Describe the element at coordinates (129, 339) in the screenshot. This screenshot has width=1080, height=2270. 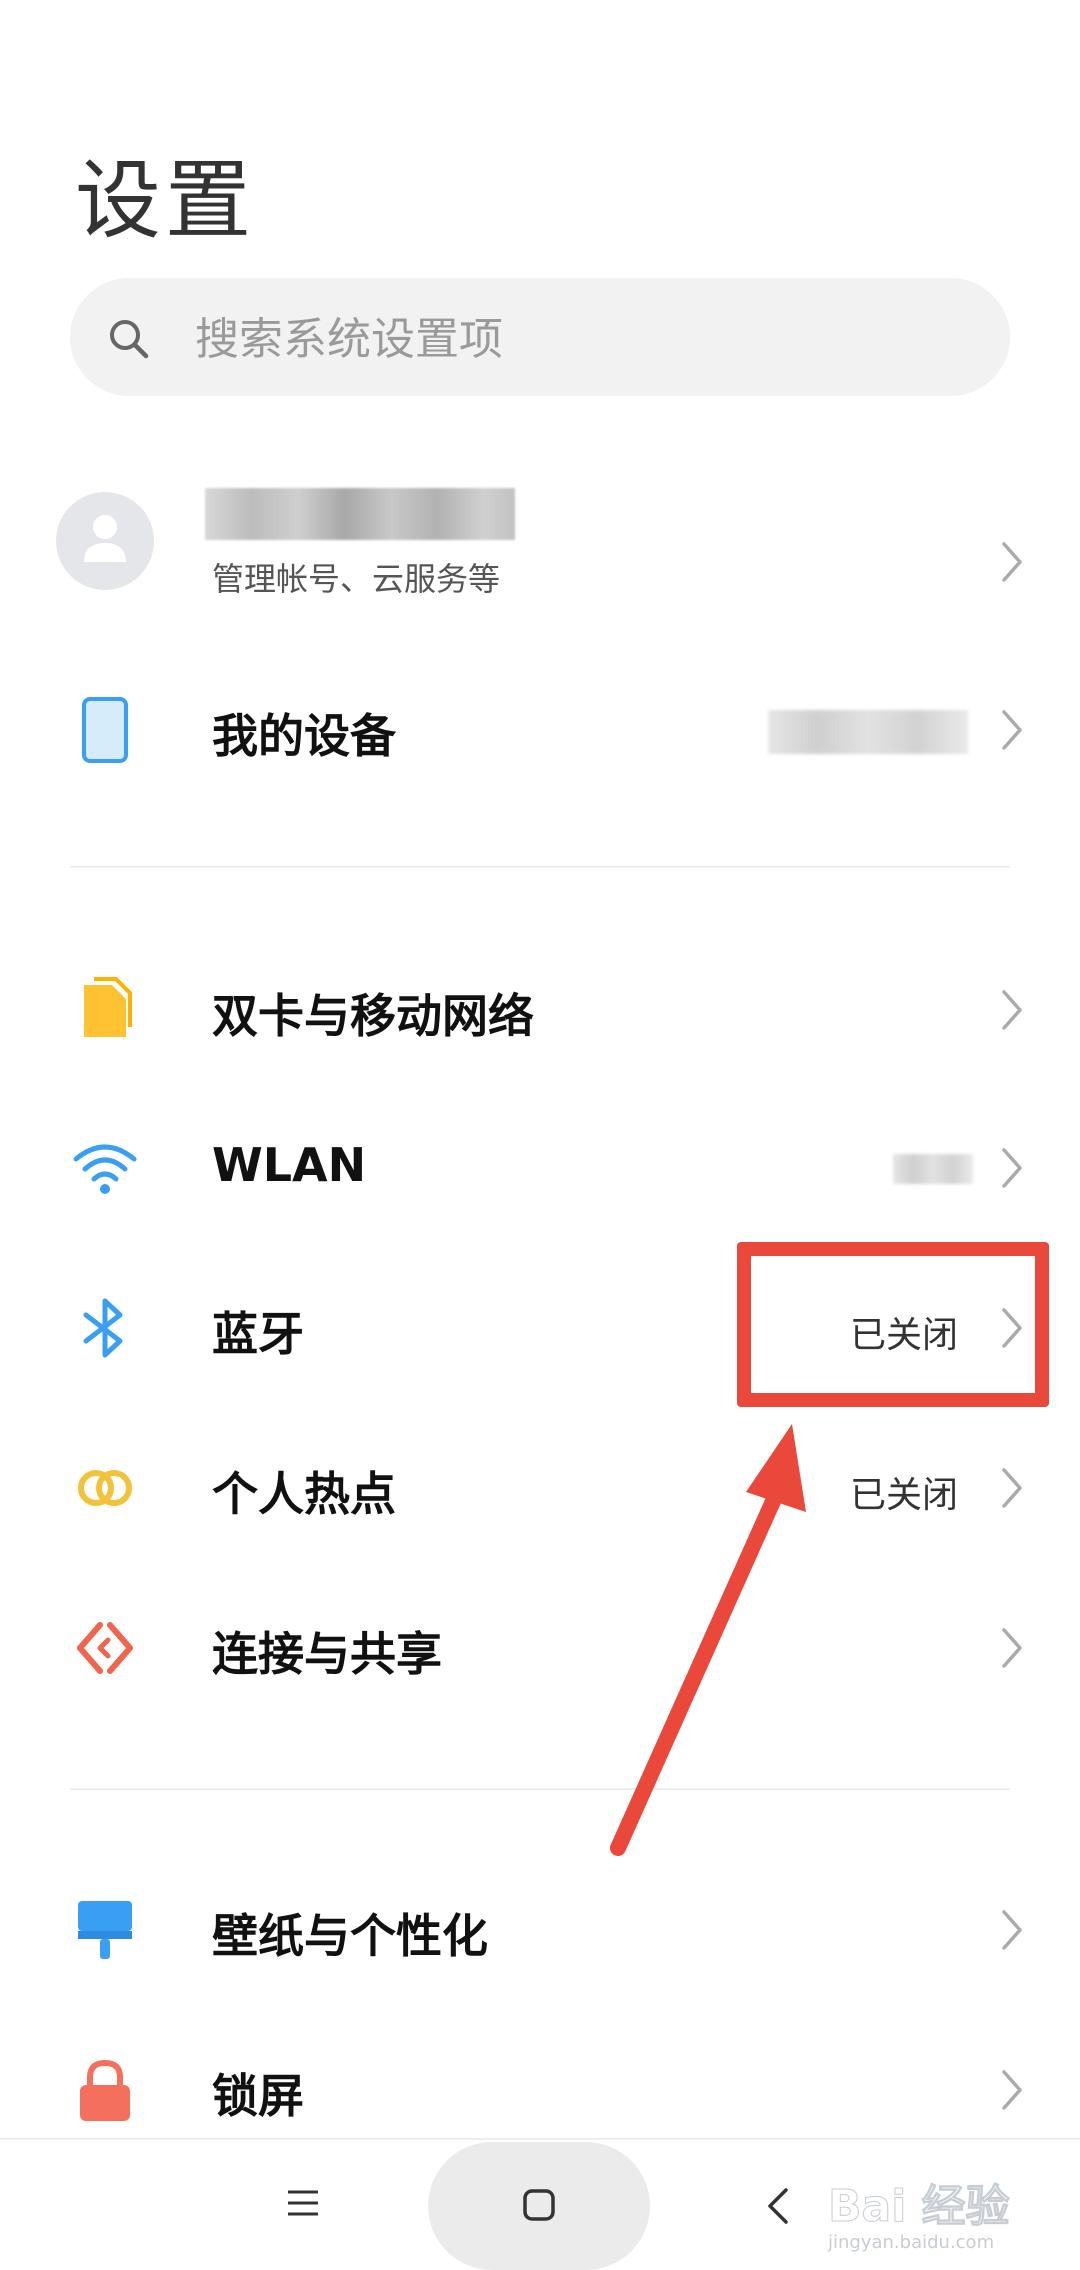
I see `search-icon` at that location.